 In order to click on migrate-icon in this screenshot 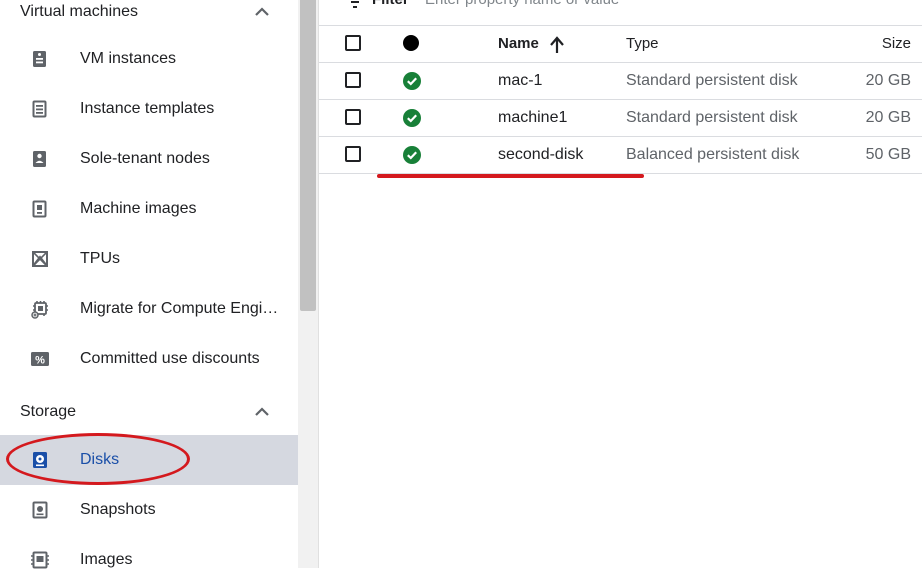, I will do `click(39, 310)`.